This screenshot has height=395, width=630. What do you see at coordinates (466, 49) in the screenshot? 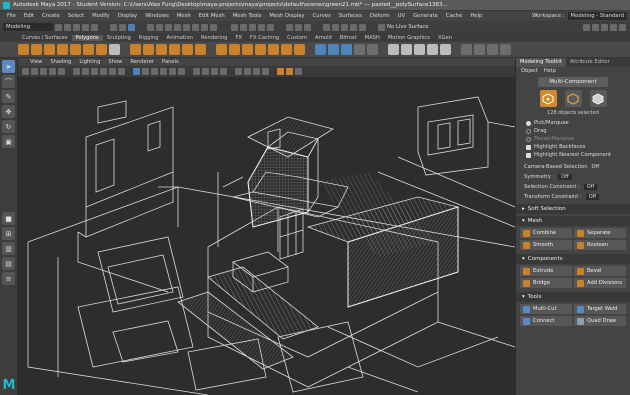
I see `soften-edge-icon` at bounding box center [466, 49].